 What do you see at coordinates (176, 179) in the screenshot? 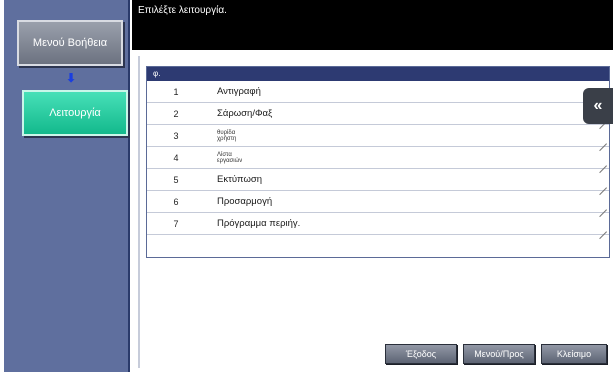
I see `row-number: 5` at bounding box center [176, 179].